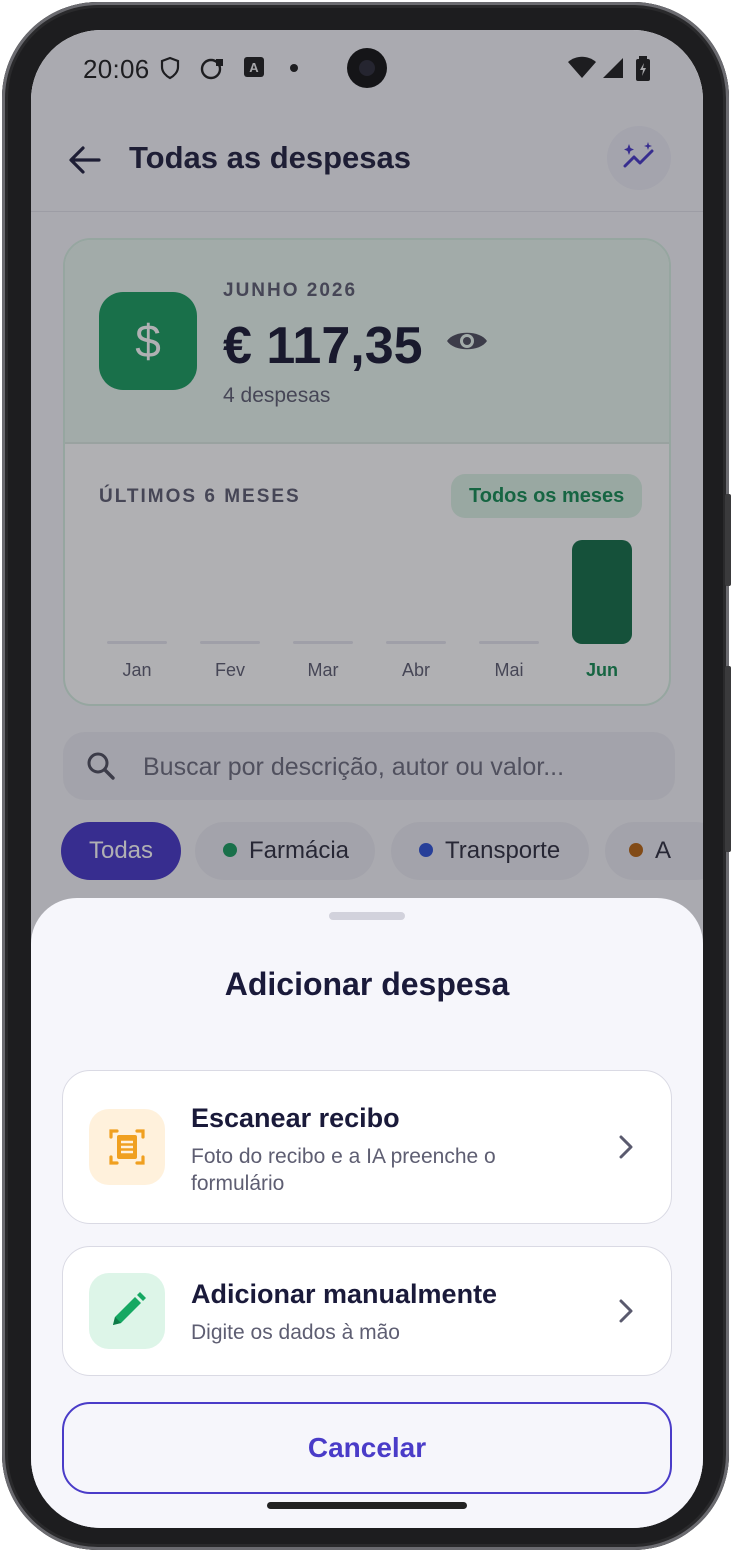  I want to click on receipt-scan-icon, so click(127, 1147).